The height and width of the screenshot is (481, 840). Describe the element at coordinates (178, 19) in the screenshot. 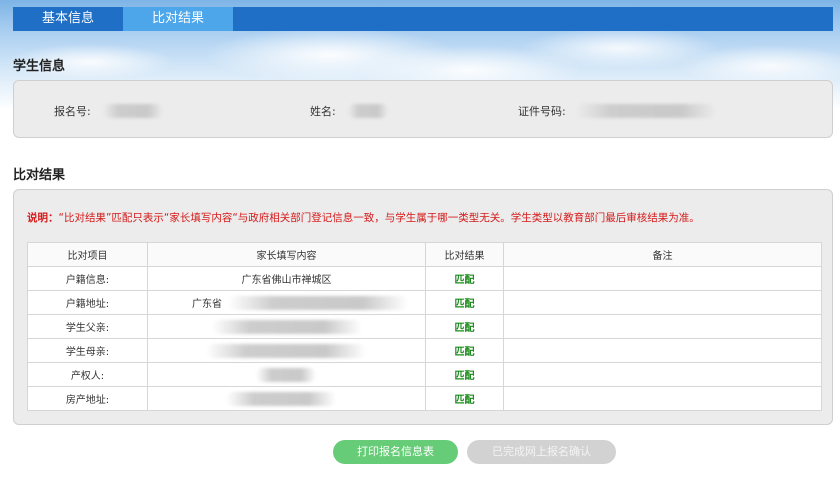

I see `tab-comparison-result: 比对结果` at that location.